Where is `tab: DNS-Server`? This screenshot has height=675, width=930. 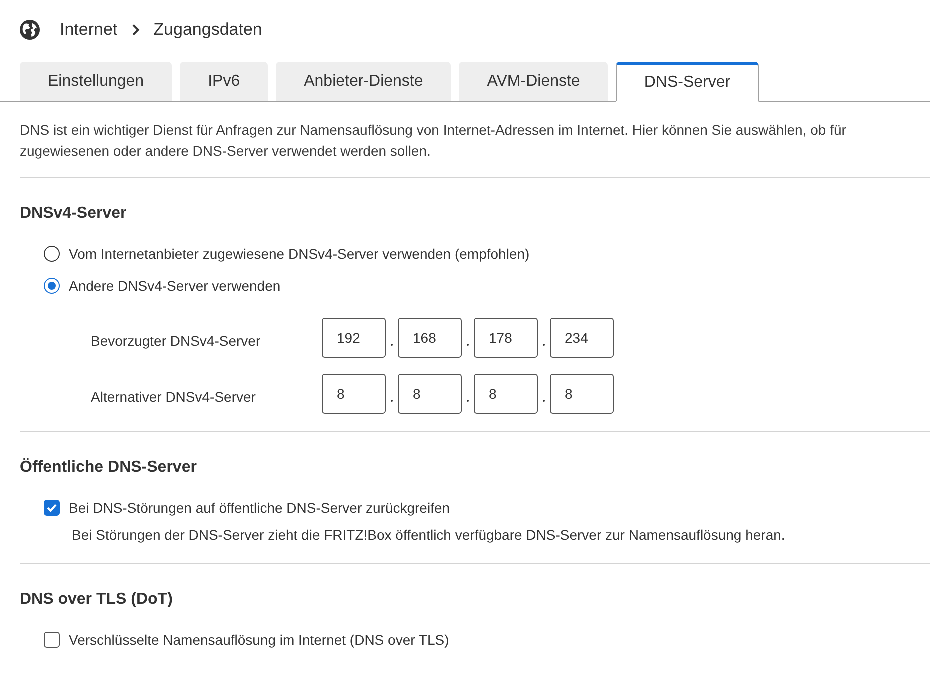
tab: DNS-Server is located at coordinates (687, 82).